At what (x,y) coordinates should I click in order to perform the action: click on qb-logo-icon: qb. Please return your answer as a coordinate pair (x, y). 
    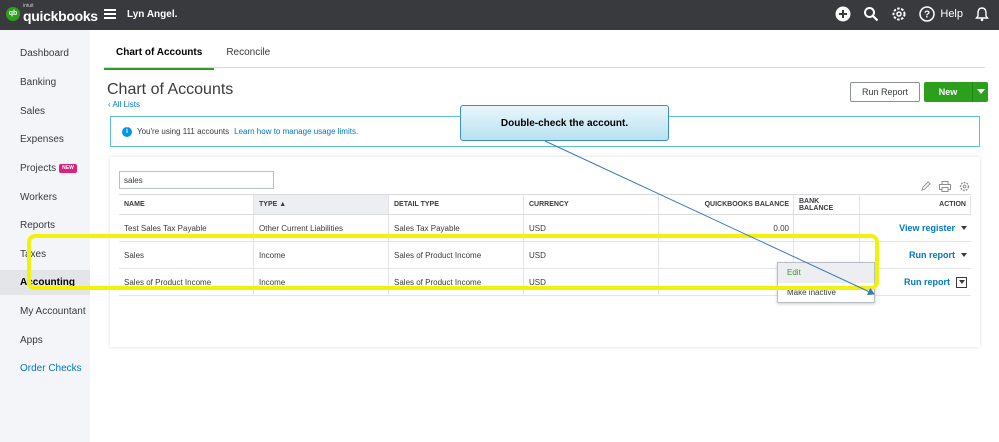
    Looking at the image, I should click on (13, 13).